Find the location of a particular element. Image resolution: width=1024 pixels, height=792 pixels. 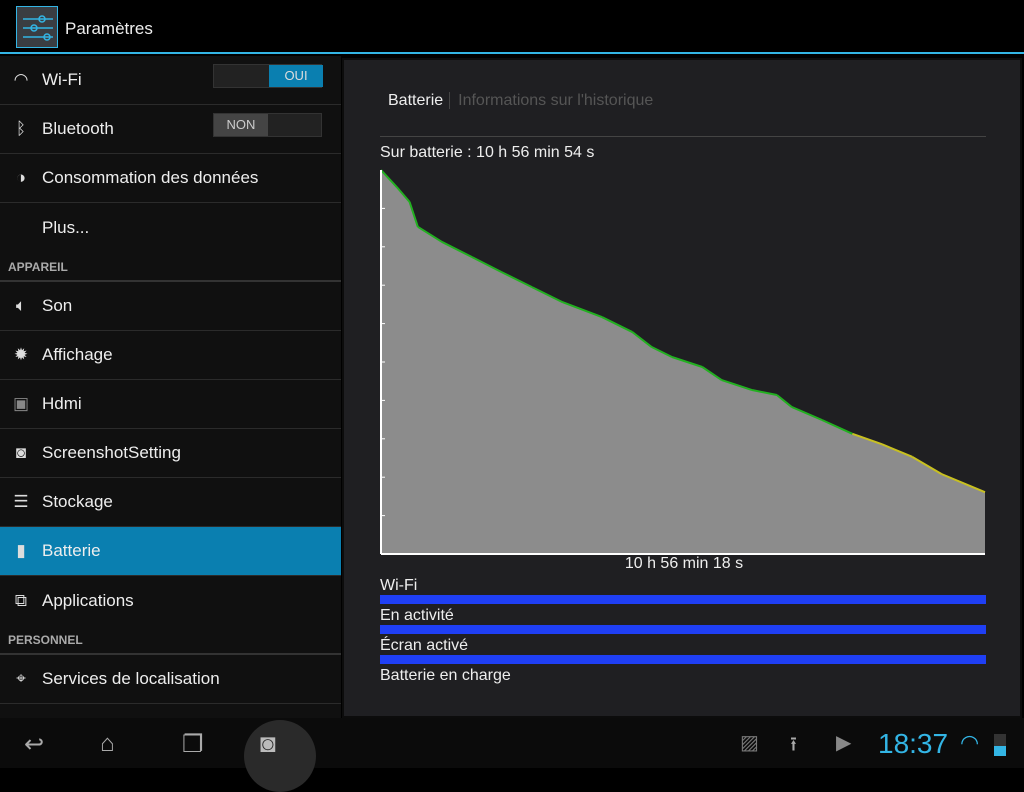

camera-icon: ◙ is located at coordinates (21, 452).